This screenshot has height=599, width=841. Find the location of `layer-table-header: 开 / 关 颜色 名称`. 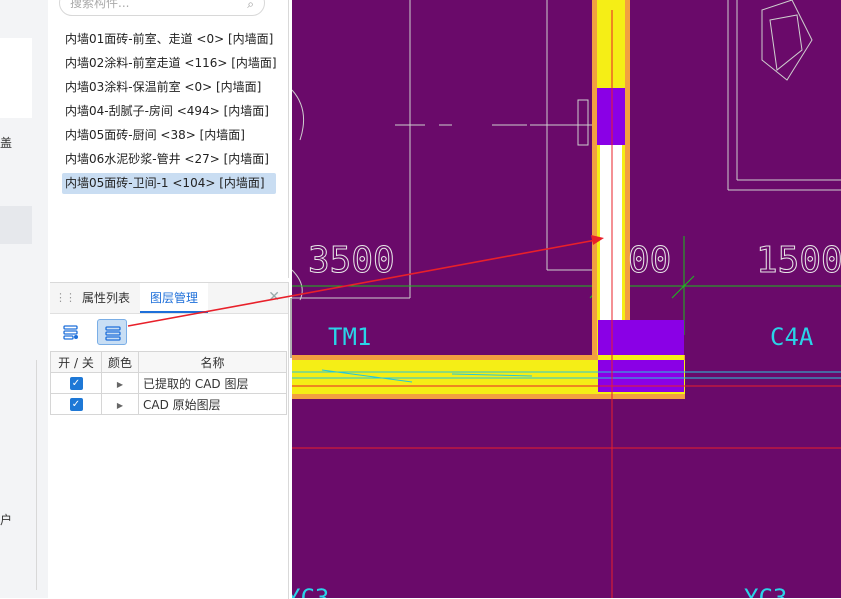

layer-table-header: 开 / 关 颜色 名称 is located at coordinates (168, 362).